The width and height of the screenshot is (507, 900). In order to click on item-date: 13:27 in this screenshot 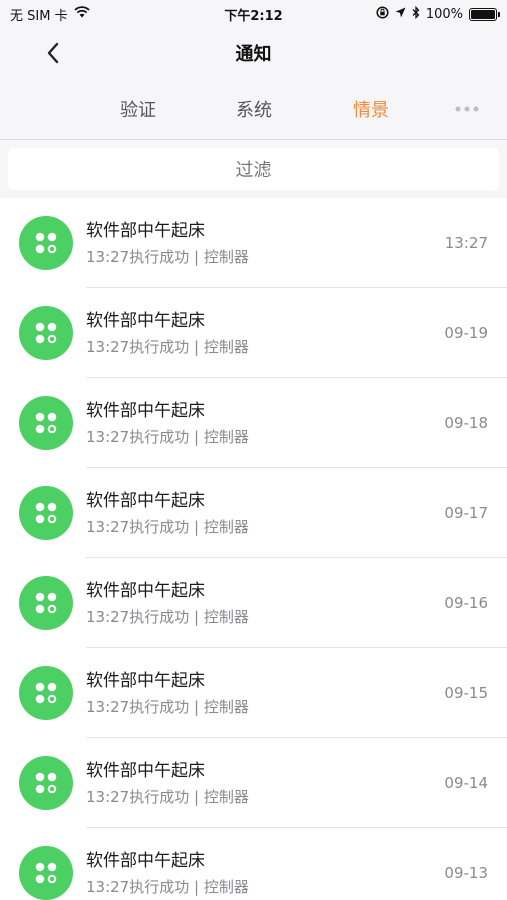, I will do `click(466, 243)`.